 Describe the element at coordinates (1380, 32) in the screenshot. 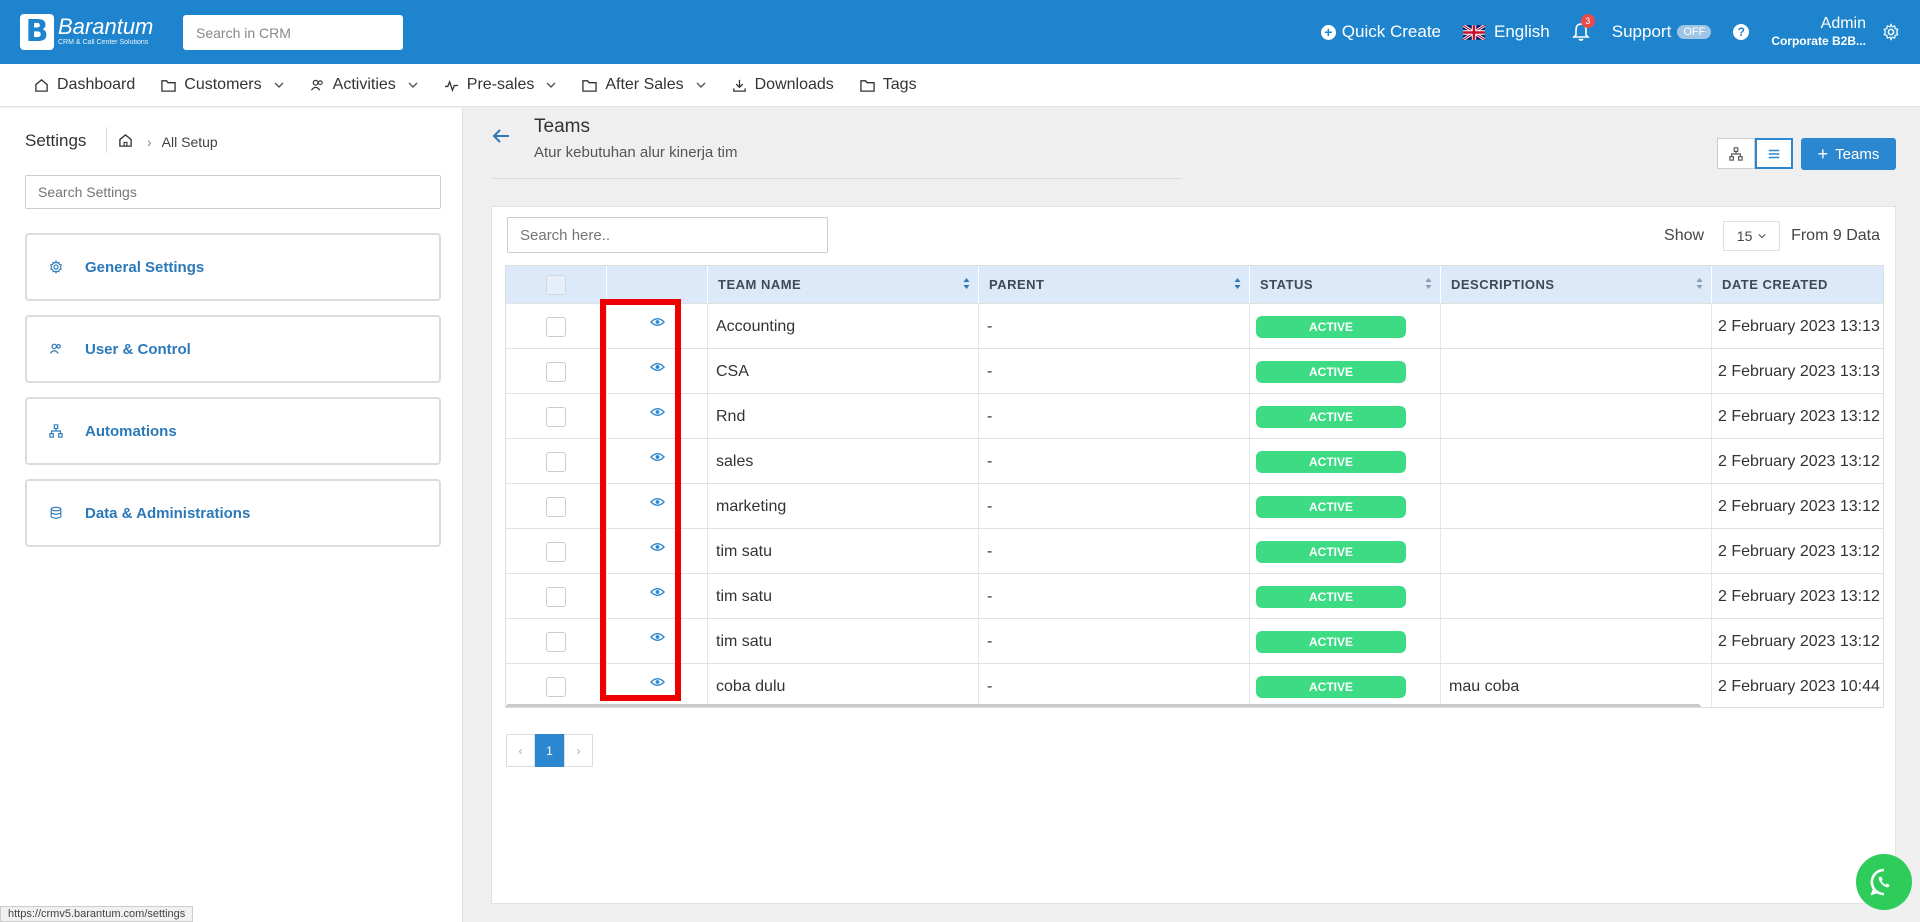

I see `quick-create-button: + Quick Create` at that location.